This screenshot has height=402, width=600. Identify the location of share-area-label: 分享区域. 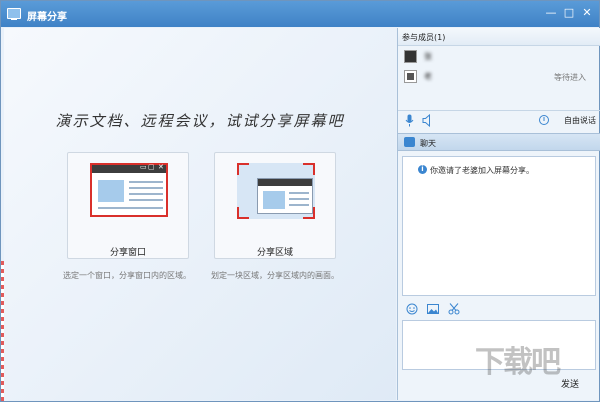
(274, 253).